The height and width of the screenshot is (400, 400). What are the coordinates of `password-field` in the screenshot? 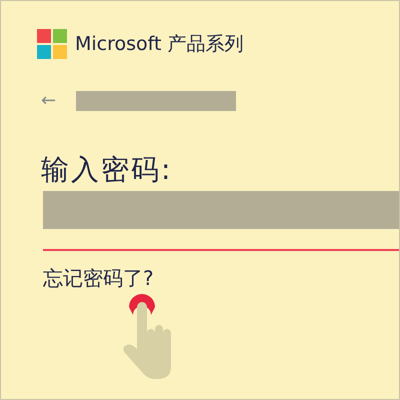 It's located at (221, 221).